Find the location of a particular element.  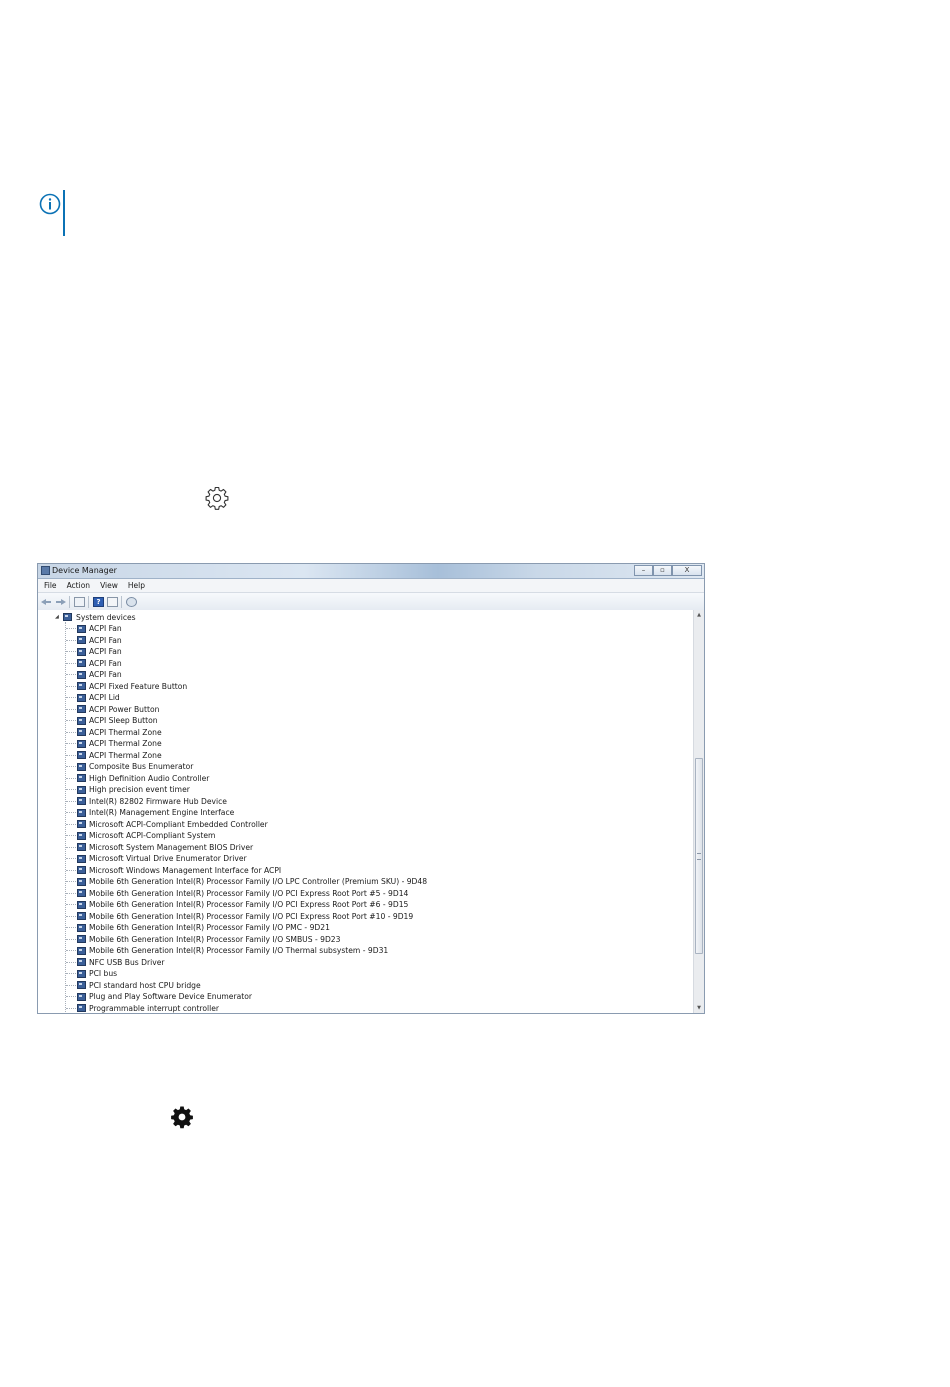

tree-node-label: High precision event timer is located at coordinates (139, 790).